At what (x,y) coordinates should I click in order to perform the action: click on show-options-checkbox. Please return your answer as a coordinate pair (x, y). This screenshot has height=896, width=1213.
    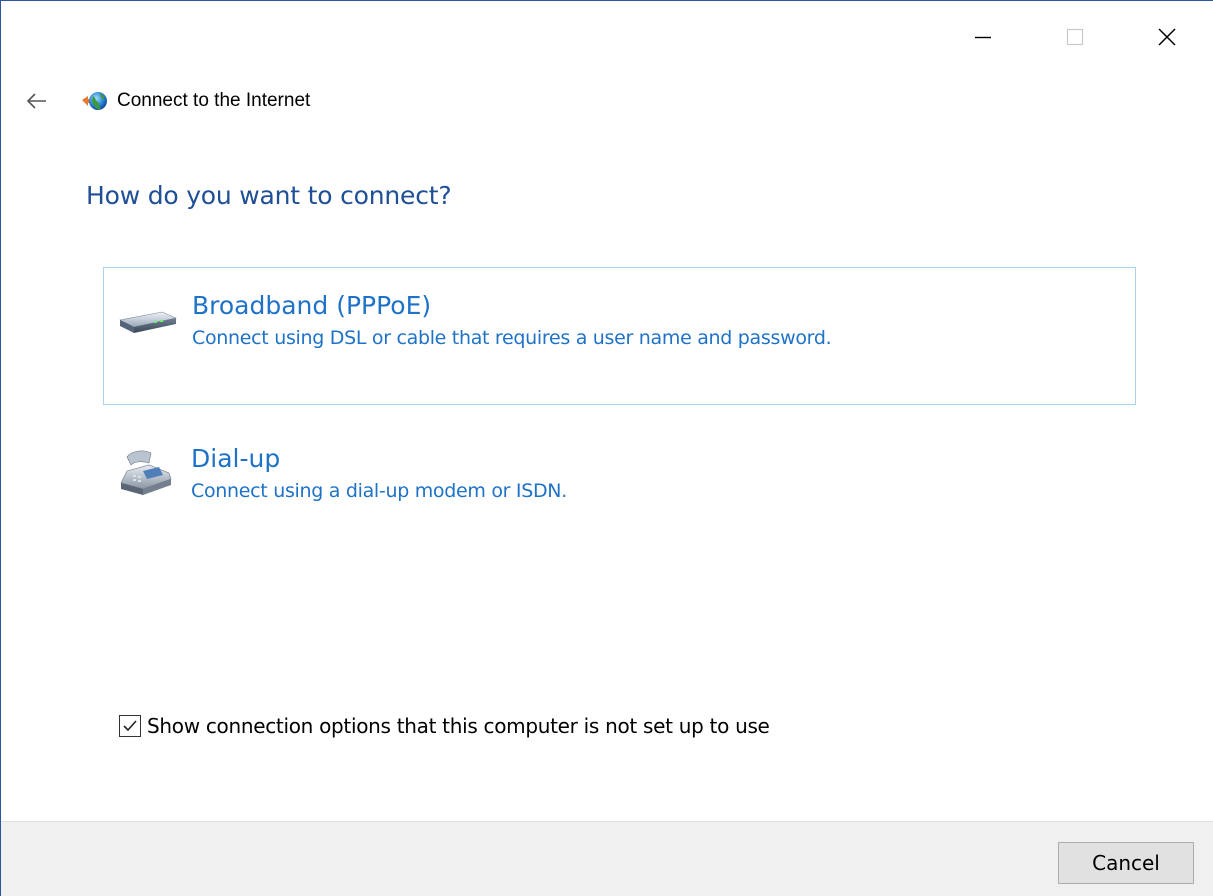
    Looking at the image, I should click on (130, 726).